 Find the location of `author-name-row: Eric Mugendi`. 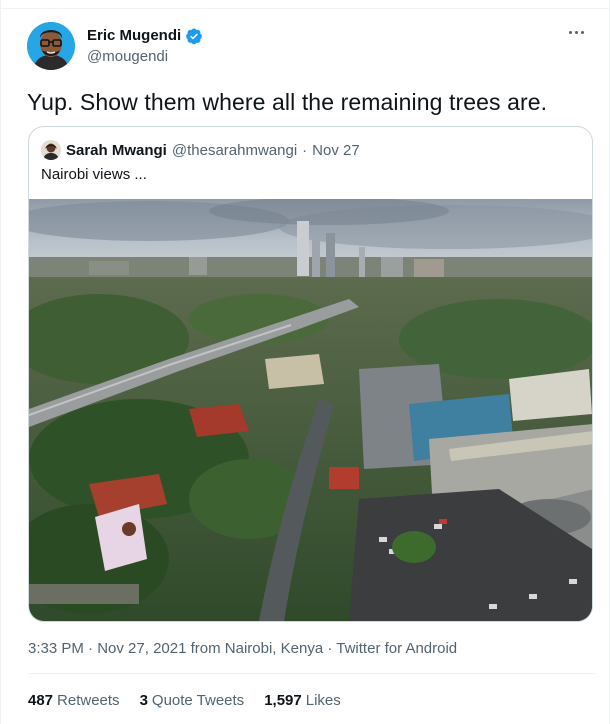

author-name-row: Eric Mugendi is located at coordinates (145, 35).